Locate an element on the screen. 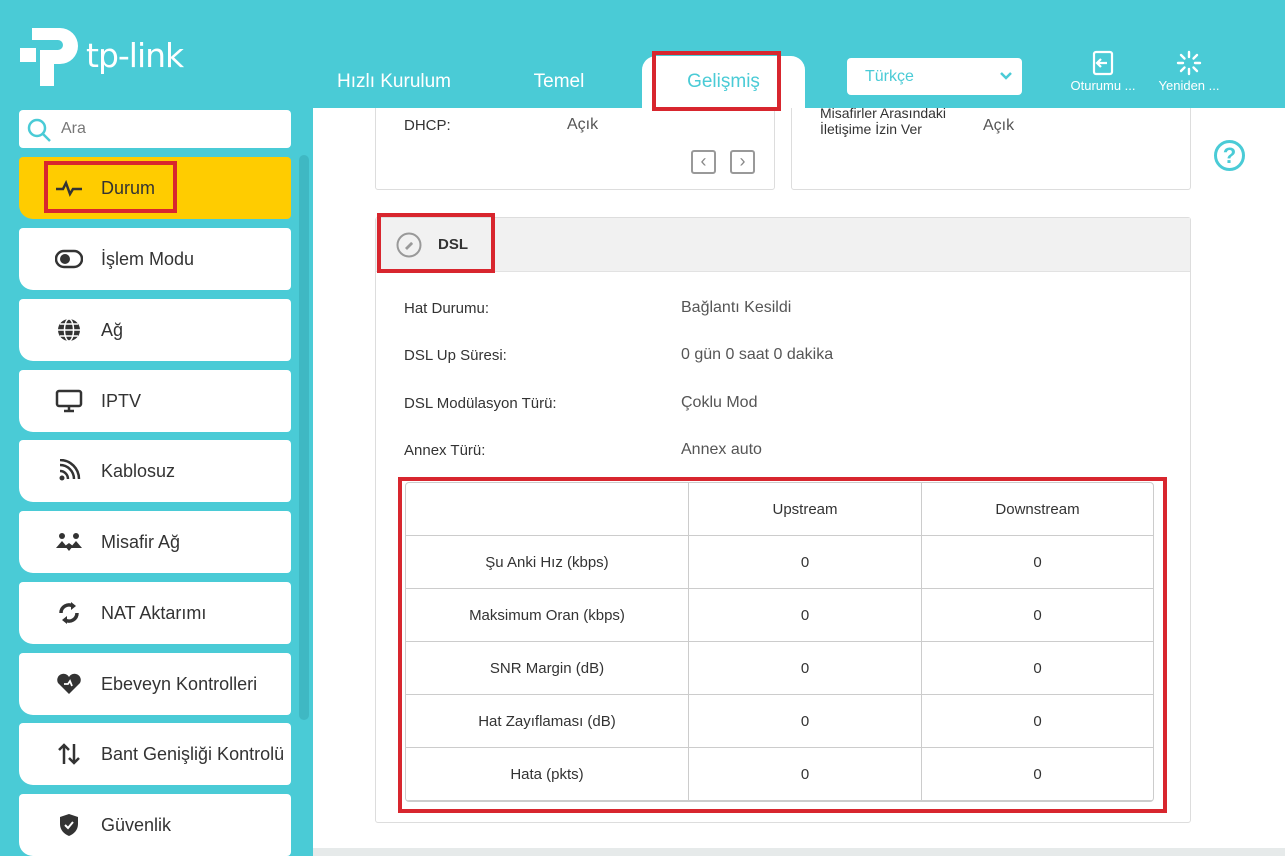 This screenshot has height=856, width=1285. table-header: Upstream is located at coordinates (805, 509).